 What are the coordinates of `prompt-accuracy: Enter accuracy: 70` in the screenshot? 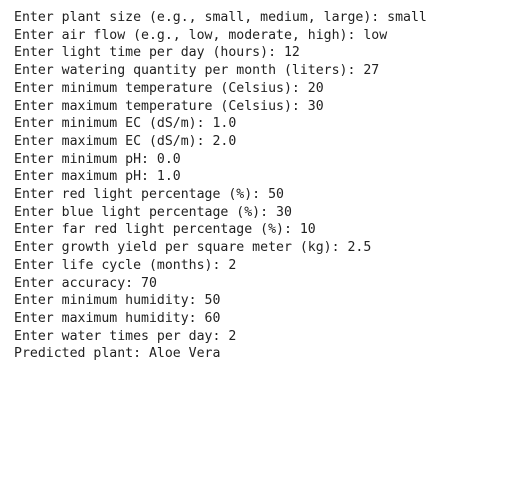 It's located at (85, 283).